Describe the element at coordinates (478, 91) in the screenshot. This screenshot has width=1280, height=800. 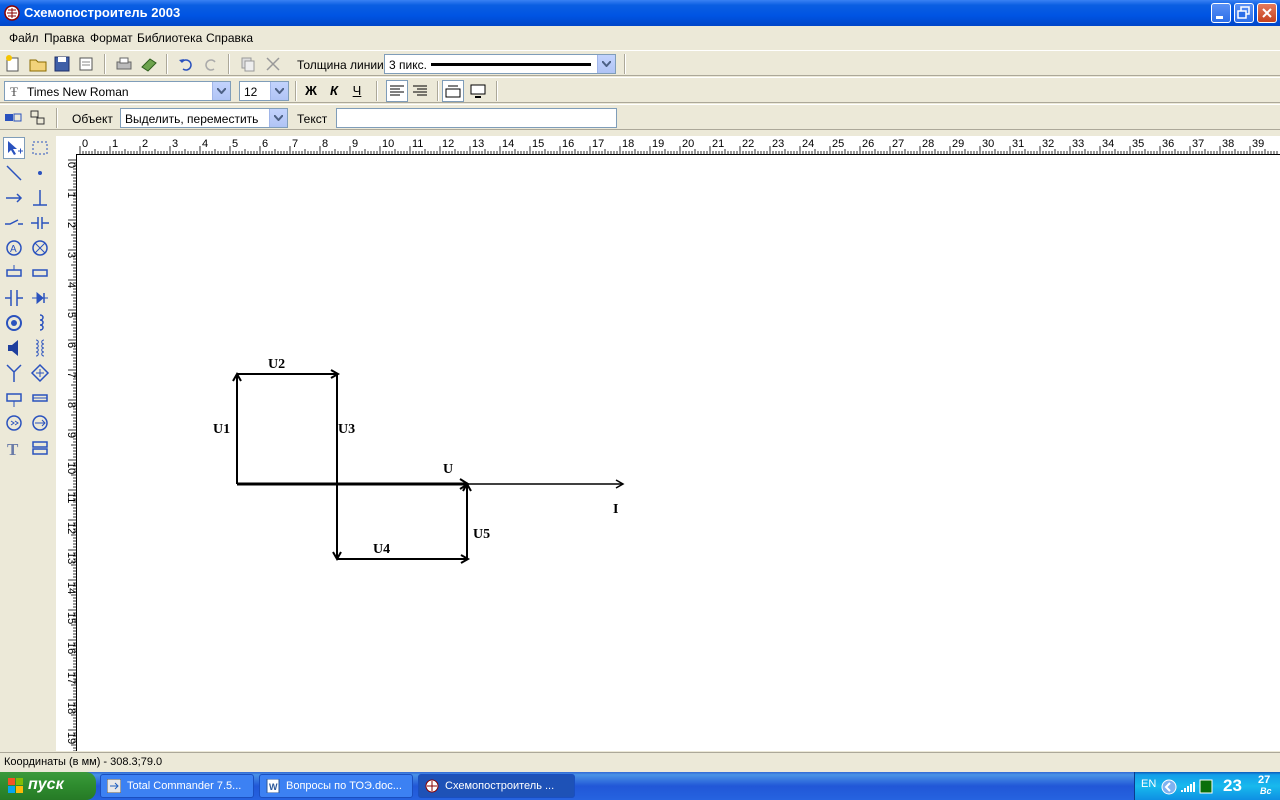
I see `text-background-icon` at that location.